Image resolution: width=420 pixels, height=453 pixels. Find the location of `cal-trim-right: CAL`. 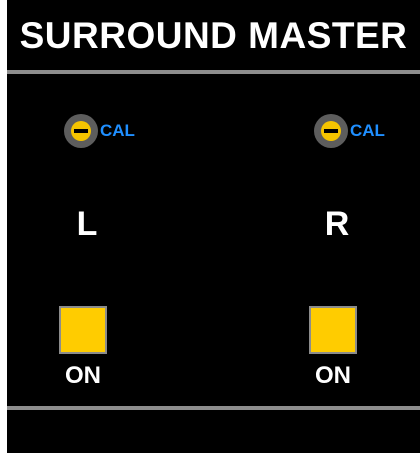

cal-trim-right: CAL is located at coordinates (349, 131).